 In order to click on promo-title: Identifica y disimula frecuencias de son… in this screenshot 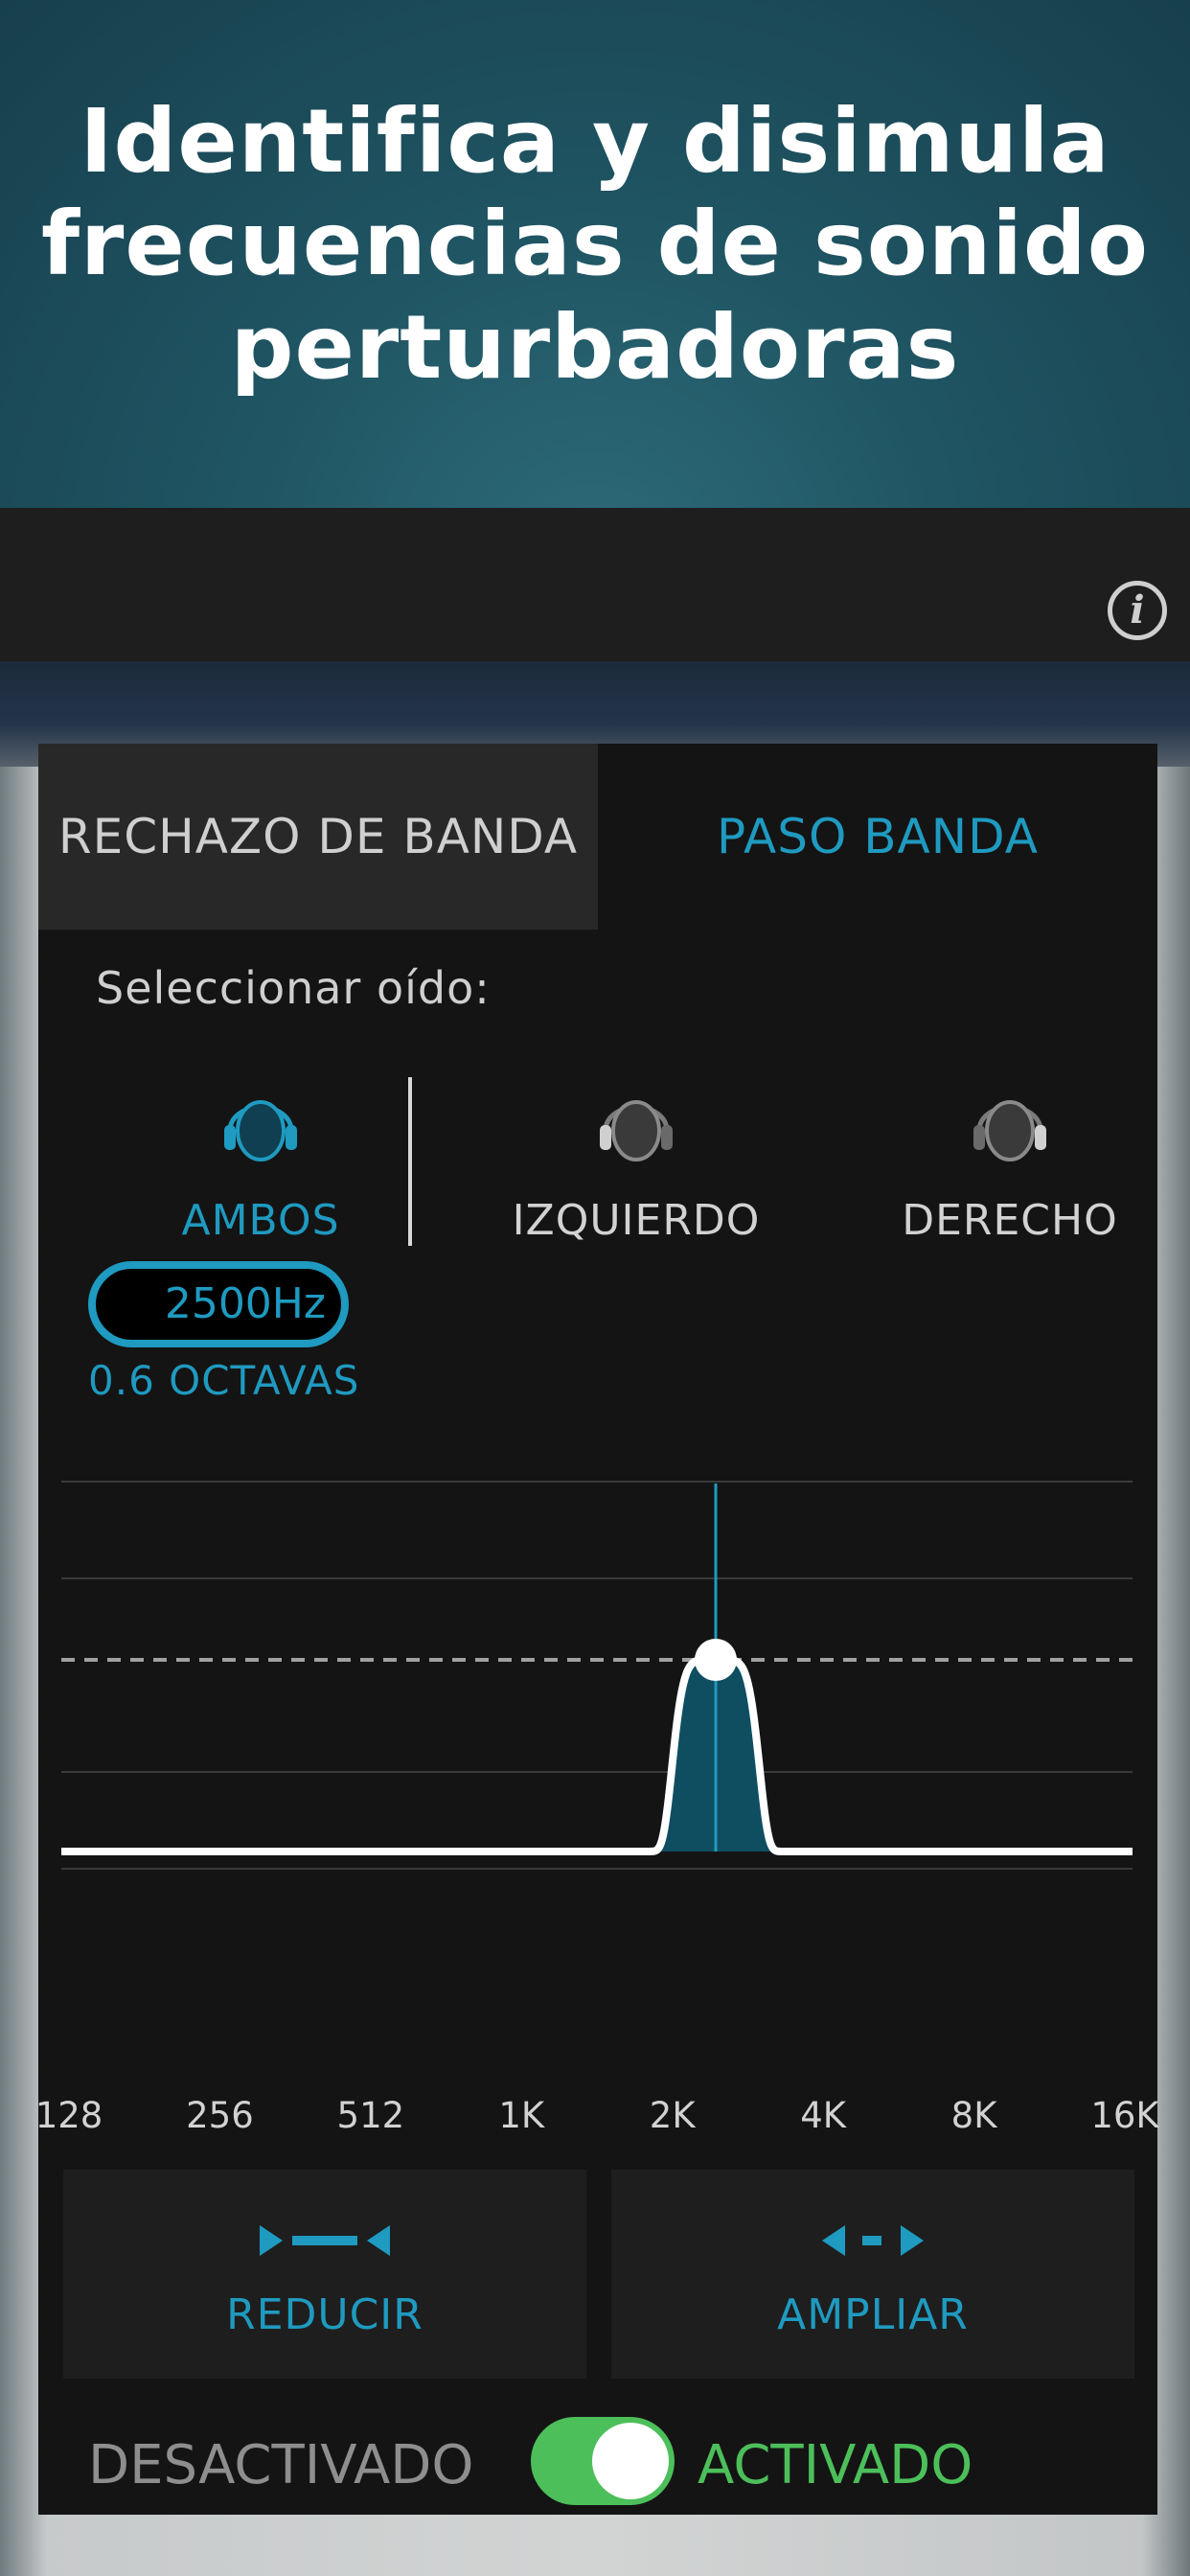, I will do `click(595, 244)`.